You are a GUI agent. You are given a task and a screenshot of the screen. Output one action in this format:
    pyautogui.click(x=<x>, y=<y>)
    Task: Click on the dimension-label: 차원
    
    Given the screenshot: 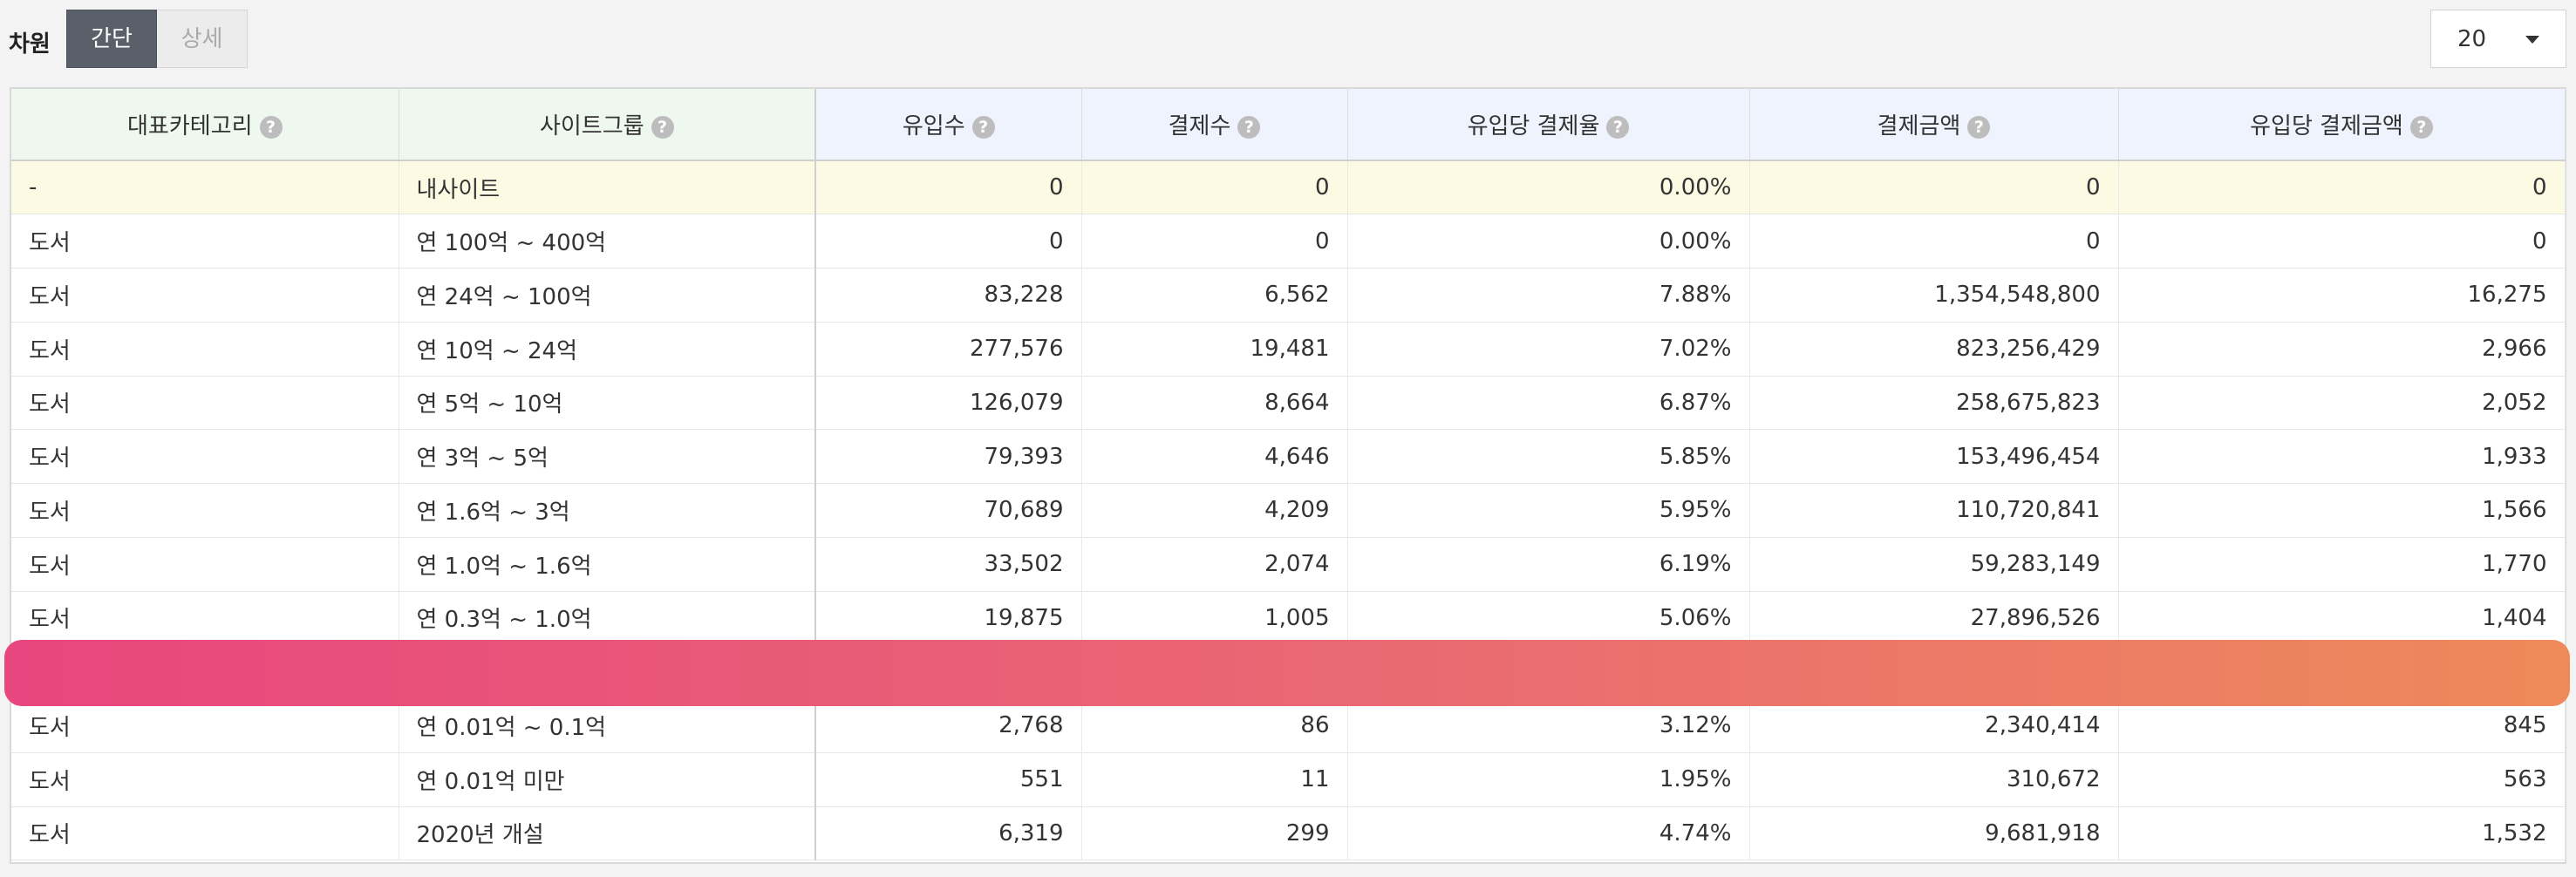 What is the action you would take?
    pyautogui.click(x=30, y=44)
    